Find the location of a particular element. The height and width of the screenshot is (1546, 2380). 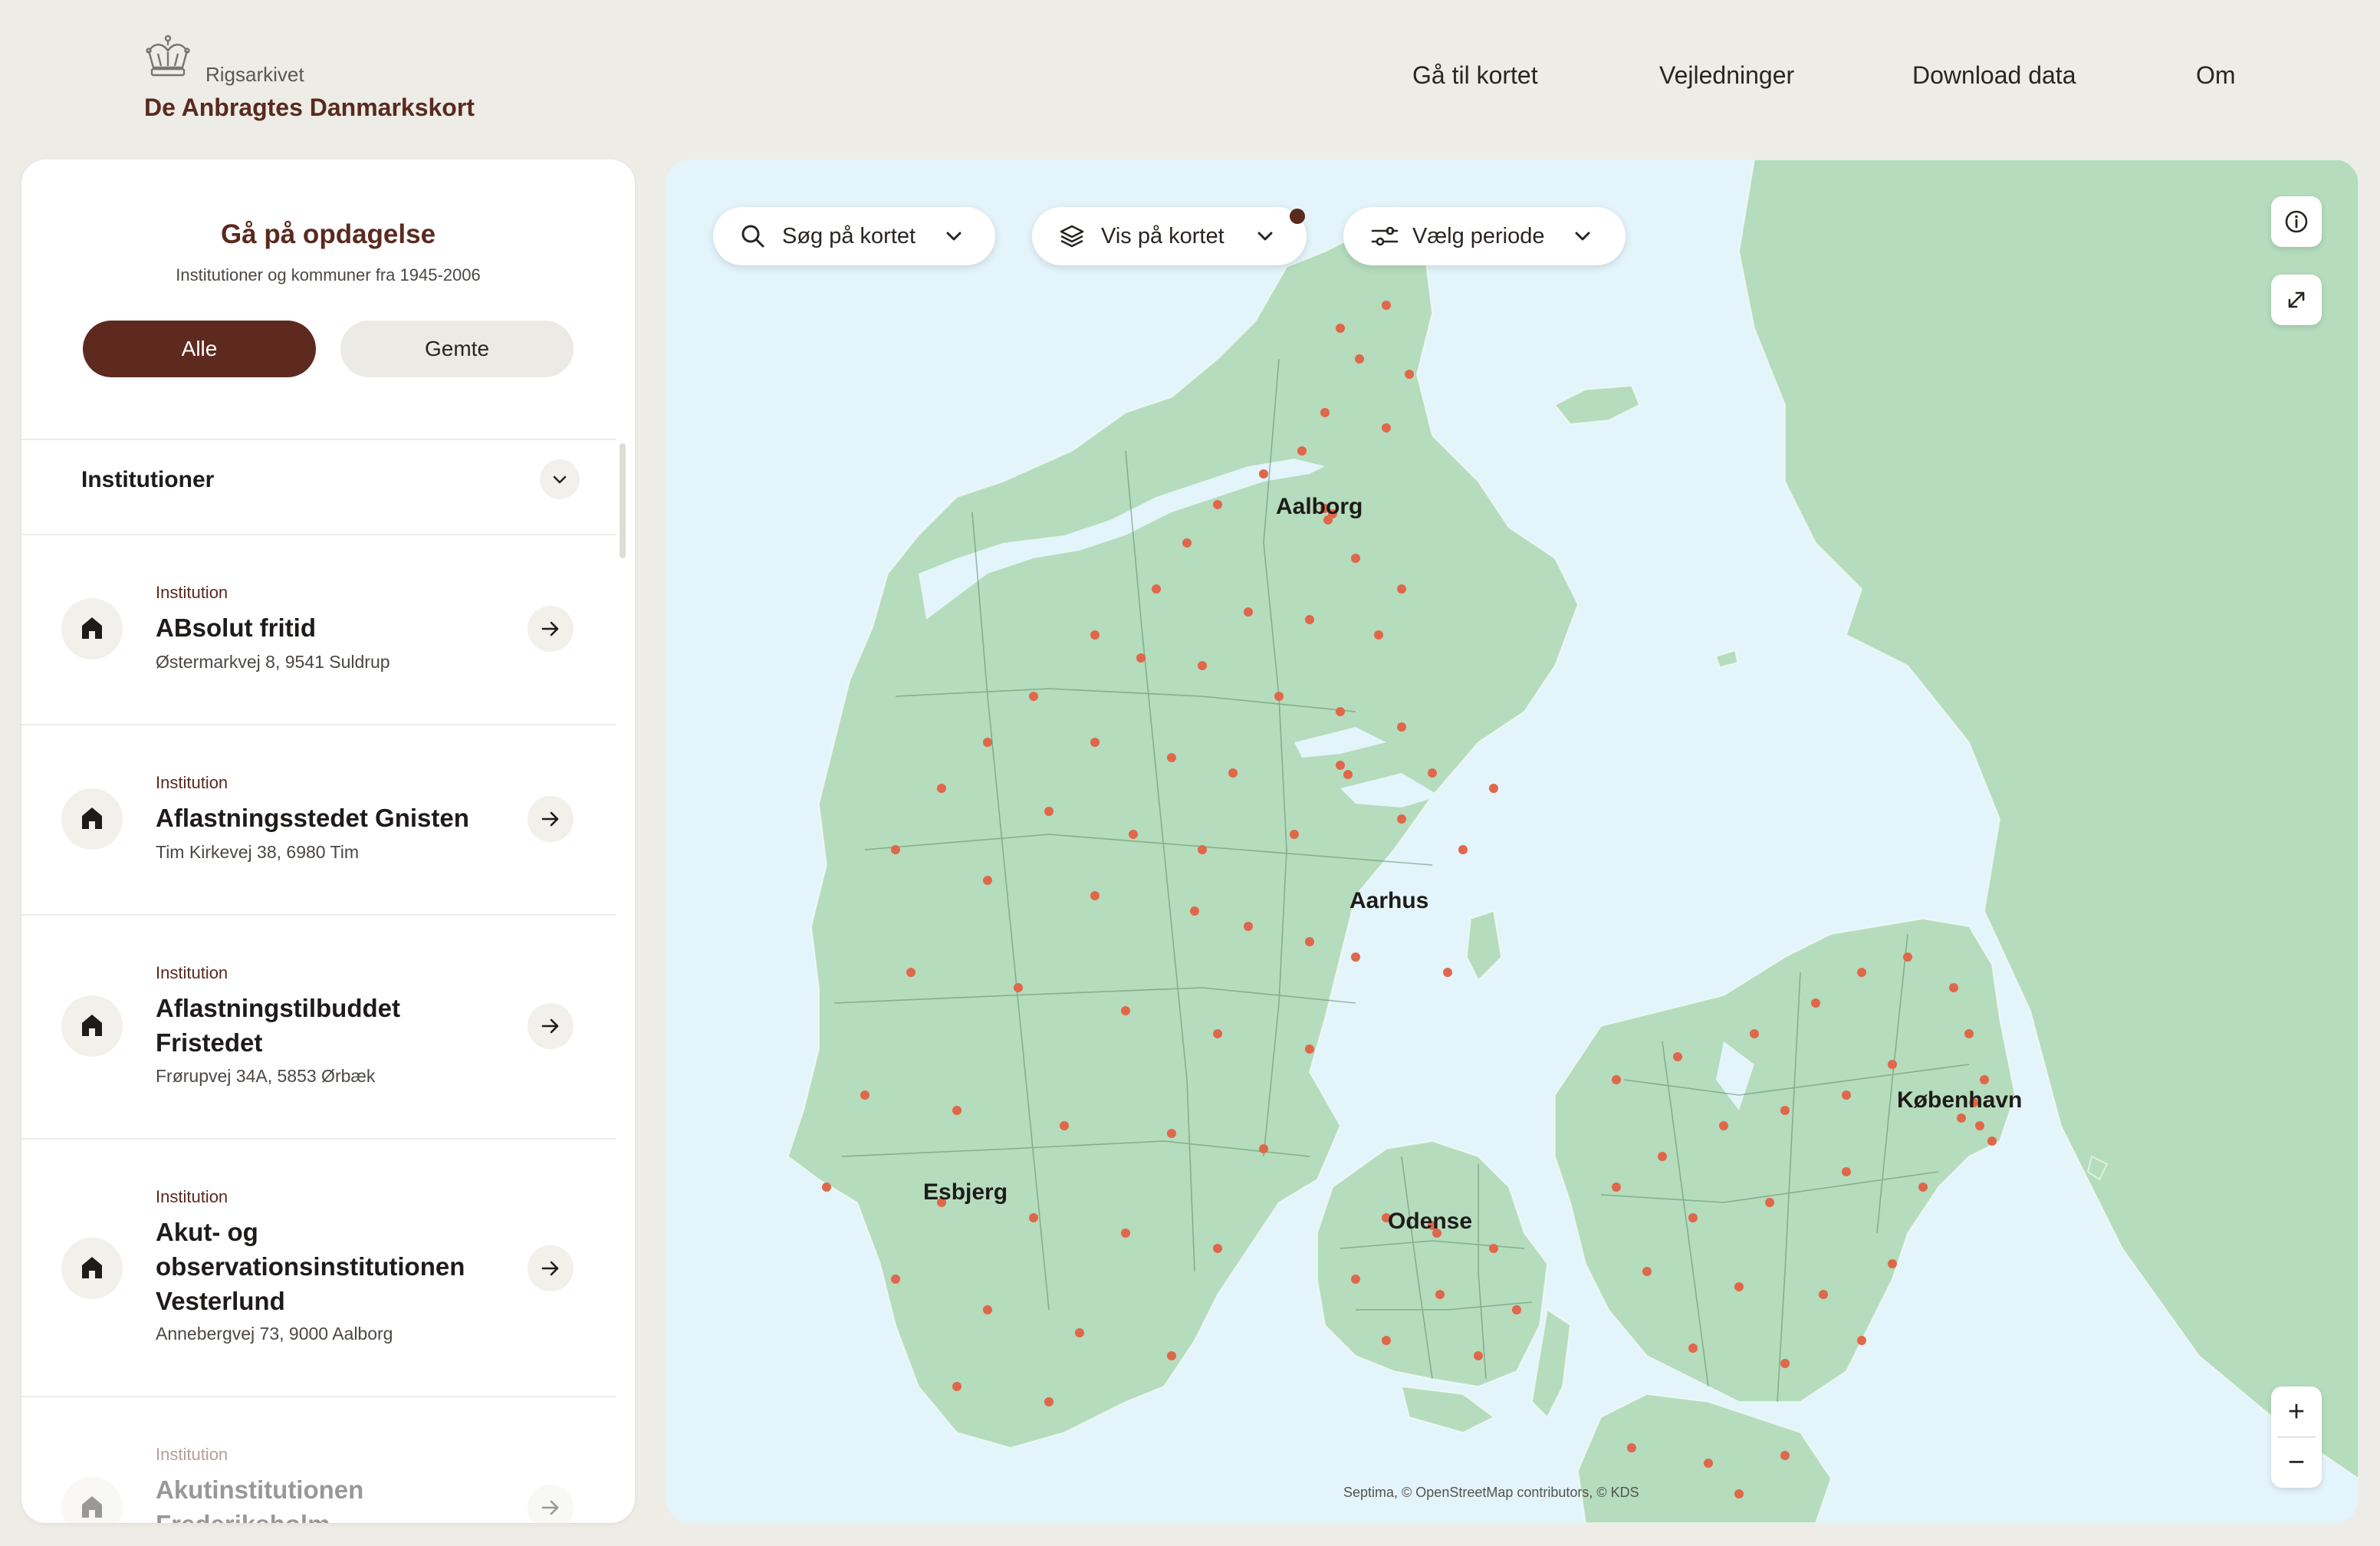

filter-all-button: Alle is located at coordinates (199, 349).